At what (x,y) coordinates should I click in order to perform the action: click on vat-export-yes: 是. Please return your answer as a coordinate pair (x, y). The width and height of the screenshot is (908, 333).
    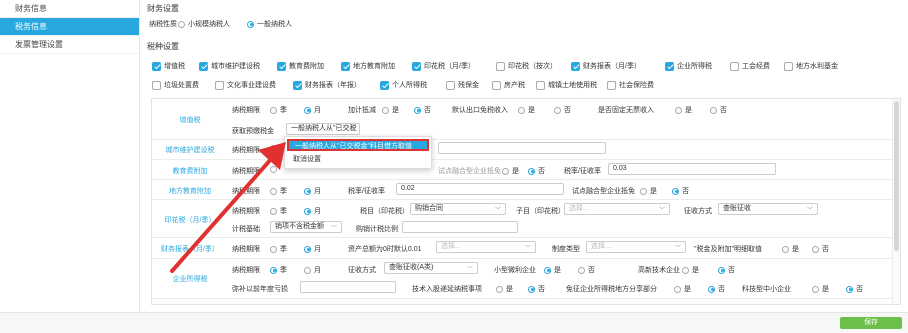
    Looking at the image, I should click on (526, 110).